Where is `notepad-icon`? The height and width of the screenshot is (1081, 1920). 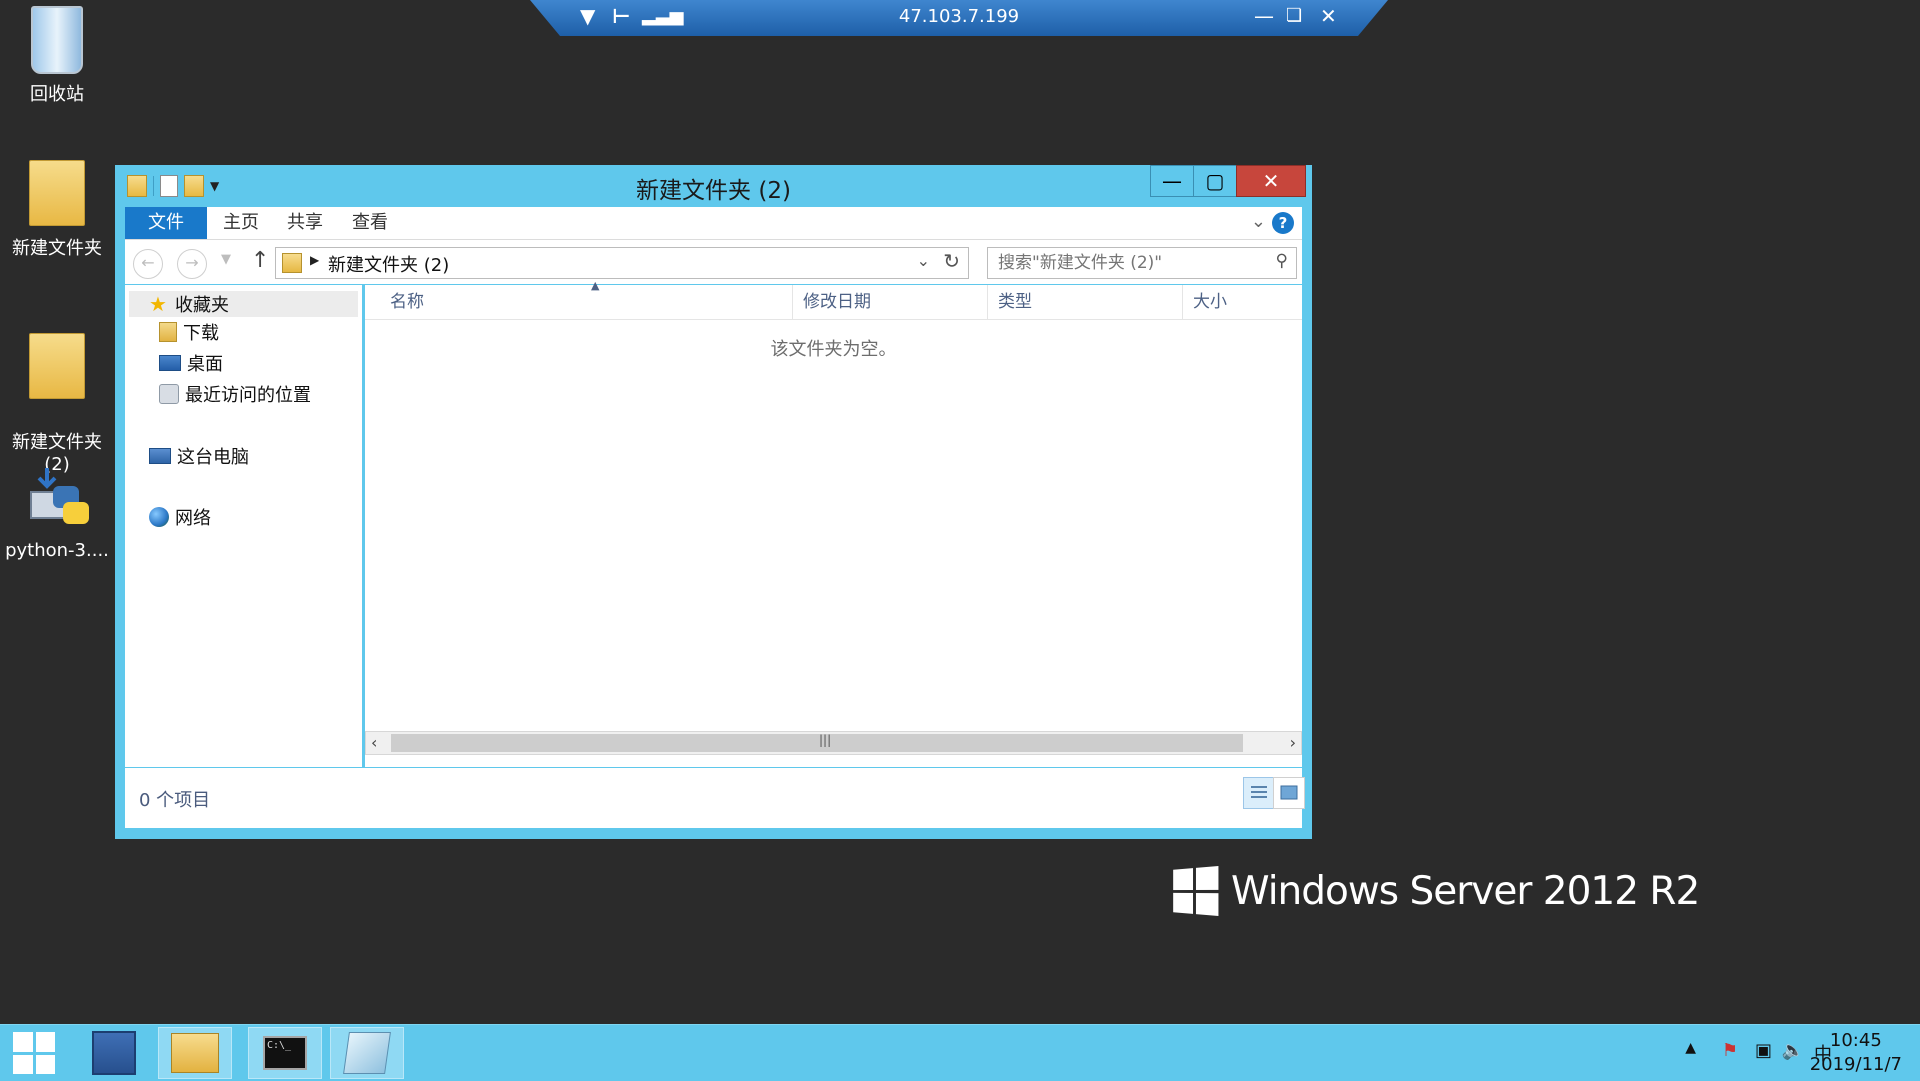
notepad-icon is located at coordinates (367, 1053).